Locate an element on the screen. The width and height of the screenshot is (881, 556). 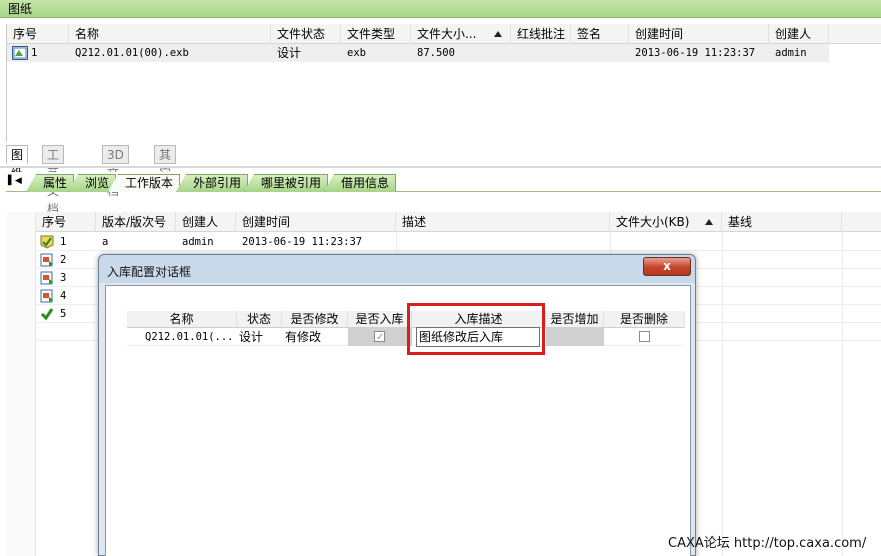
col-header-index: 序号 is located at coordinates (38, 34).